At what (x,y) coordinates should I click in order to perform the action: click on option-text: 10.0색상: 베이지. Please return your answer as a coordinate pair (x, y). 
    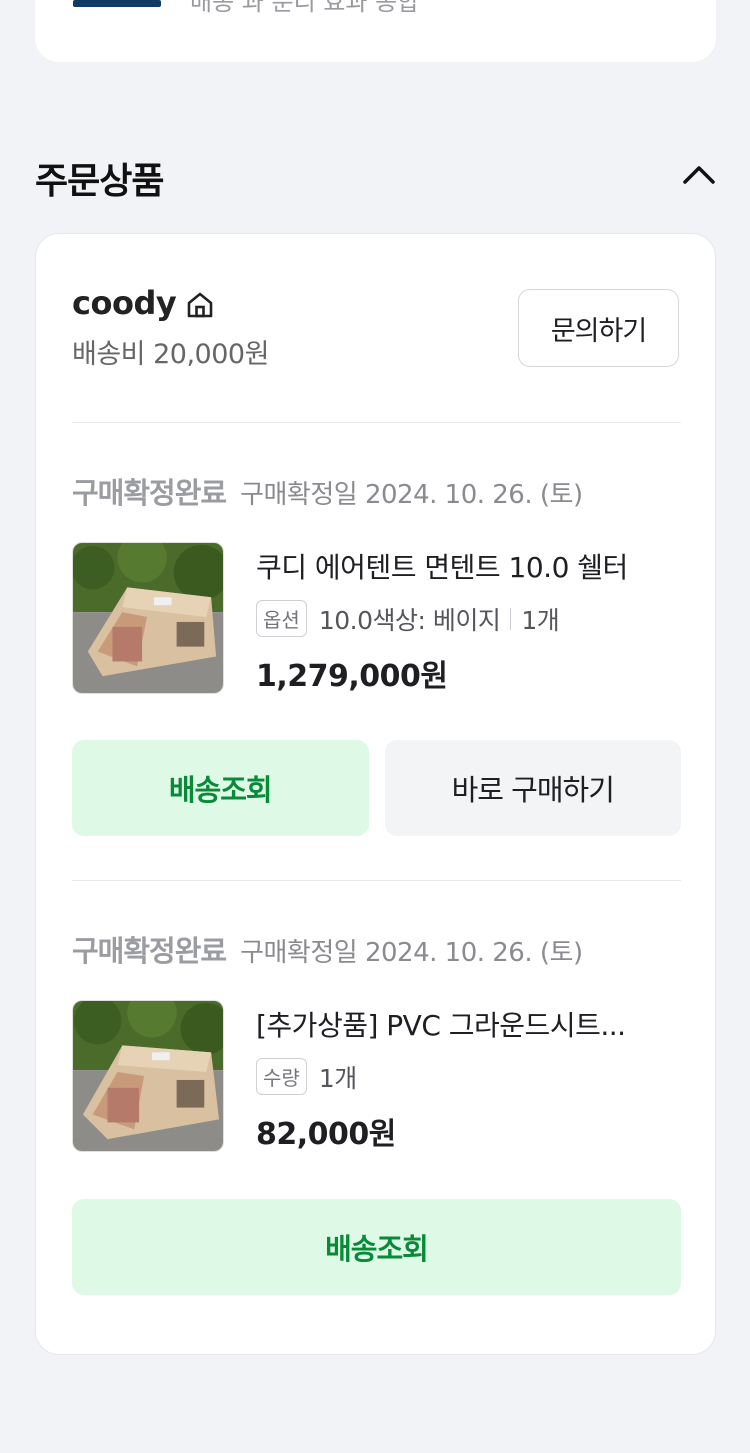
    Looking at the image, I should click on (409, 620).